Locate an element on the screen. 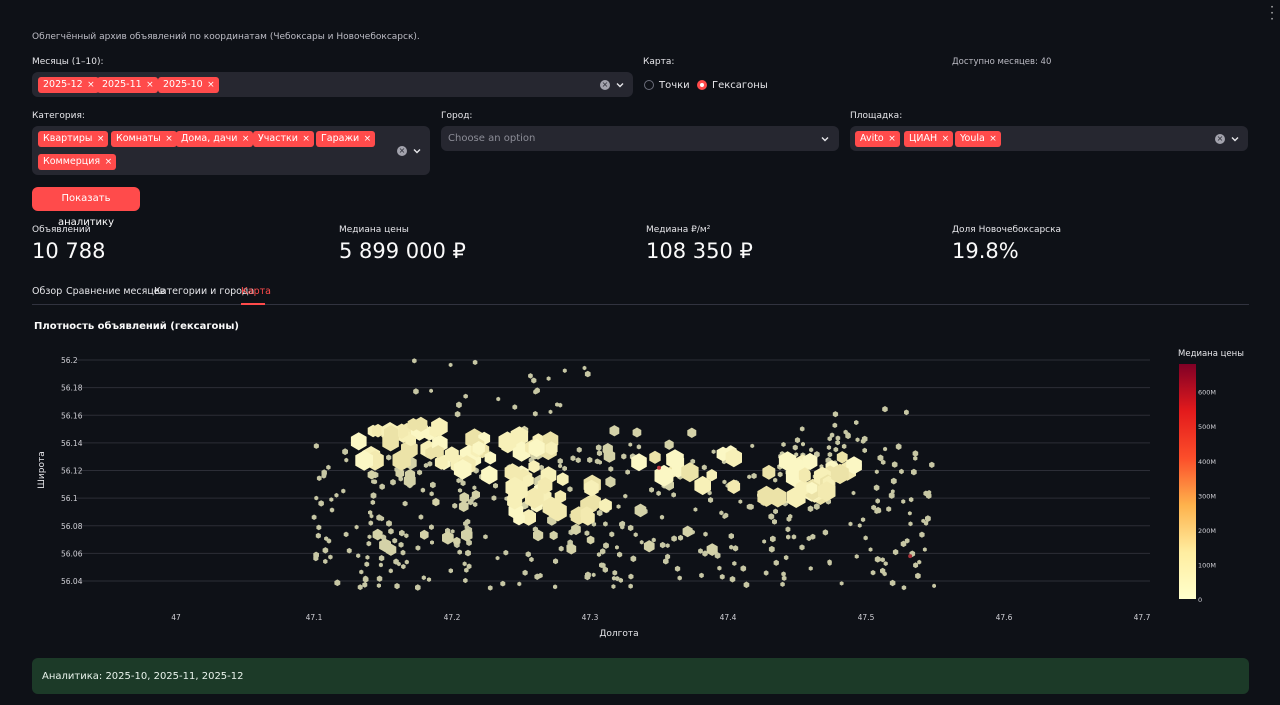 Image resolution: width=1280 pixels, height=705 pixels. y-tick-label: 56.14 is located at coordinates (72, 443).